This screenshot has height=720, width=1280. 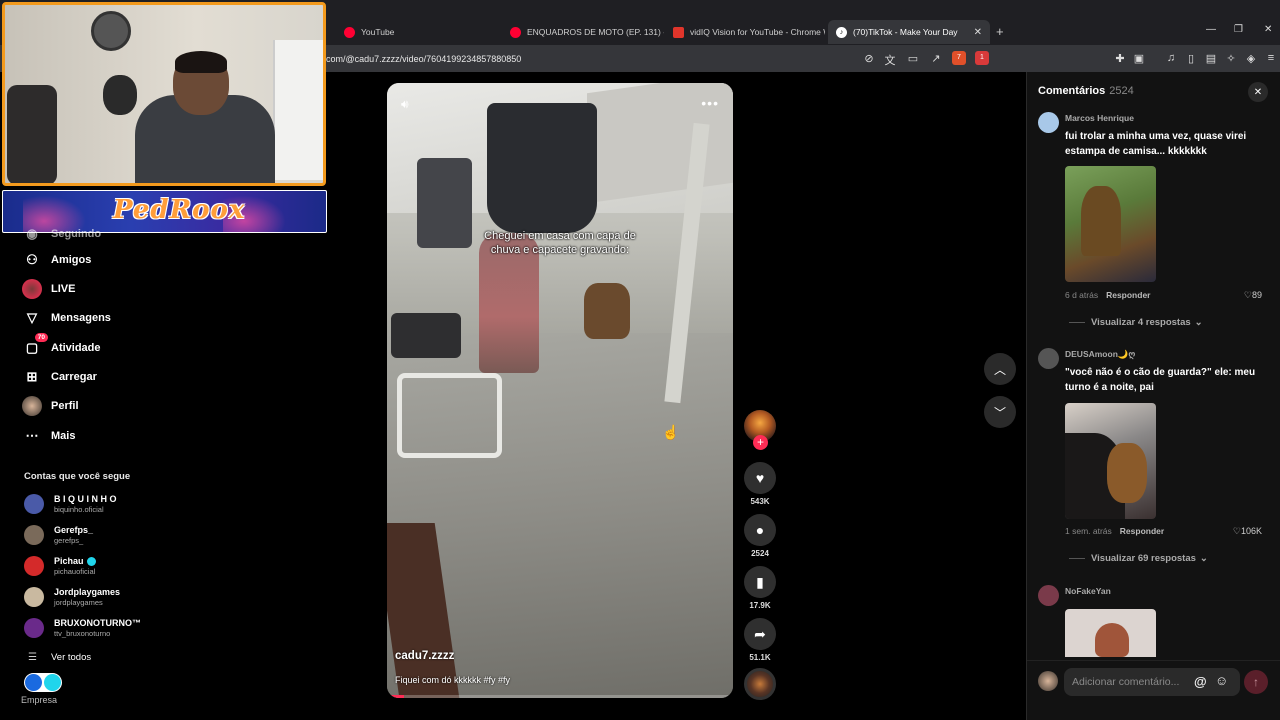 I want to click on music-icon: ♫, so click(x=1171, y=58).